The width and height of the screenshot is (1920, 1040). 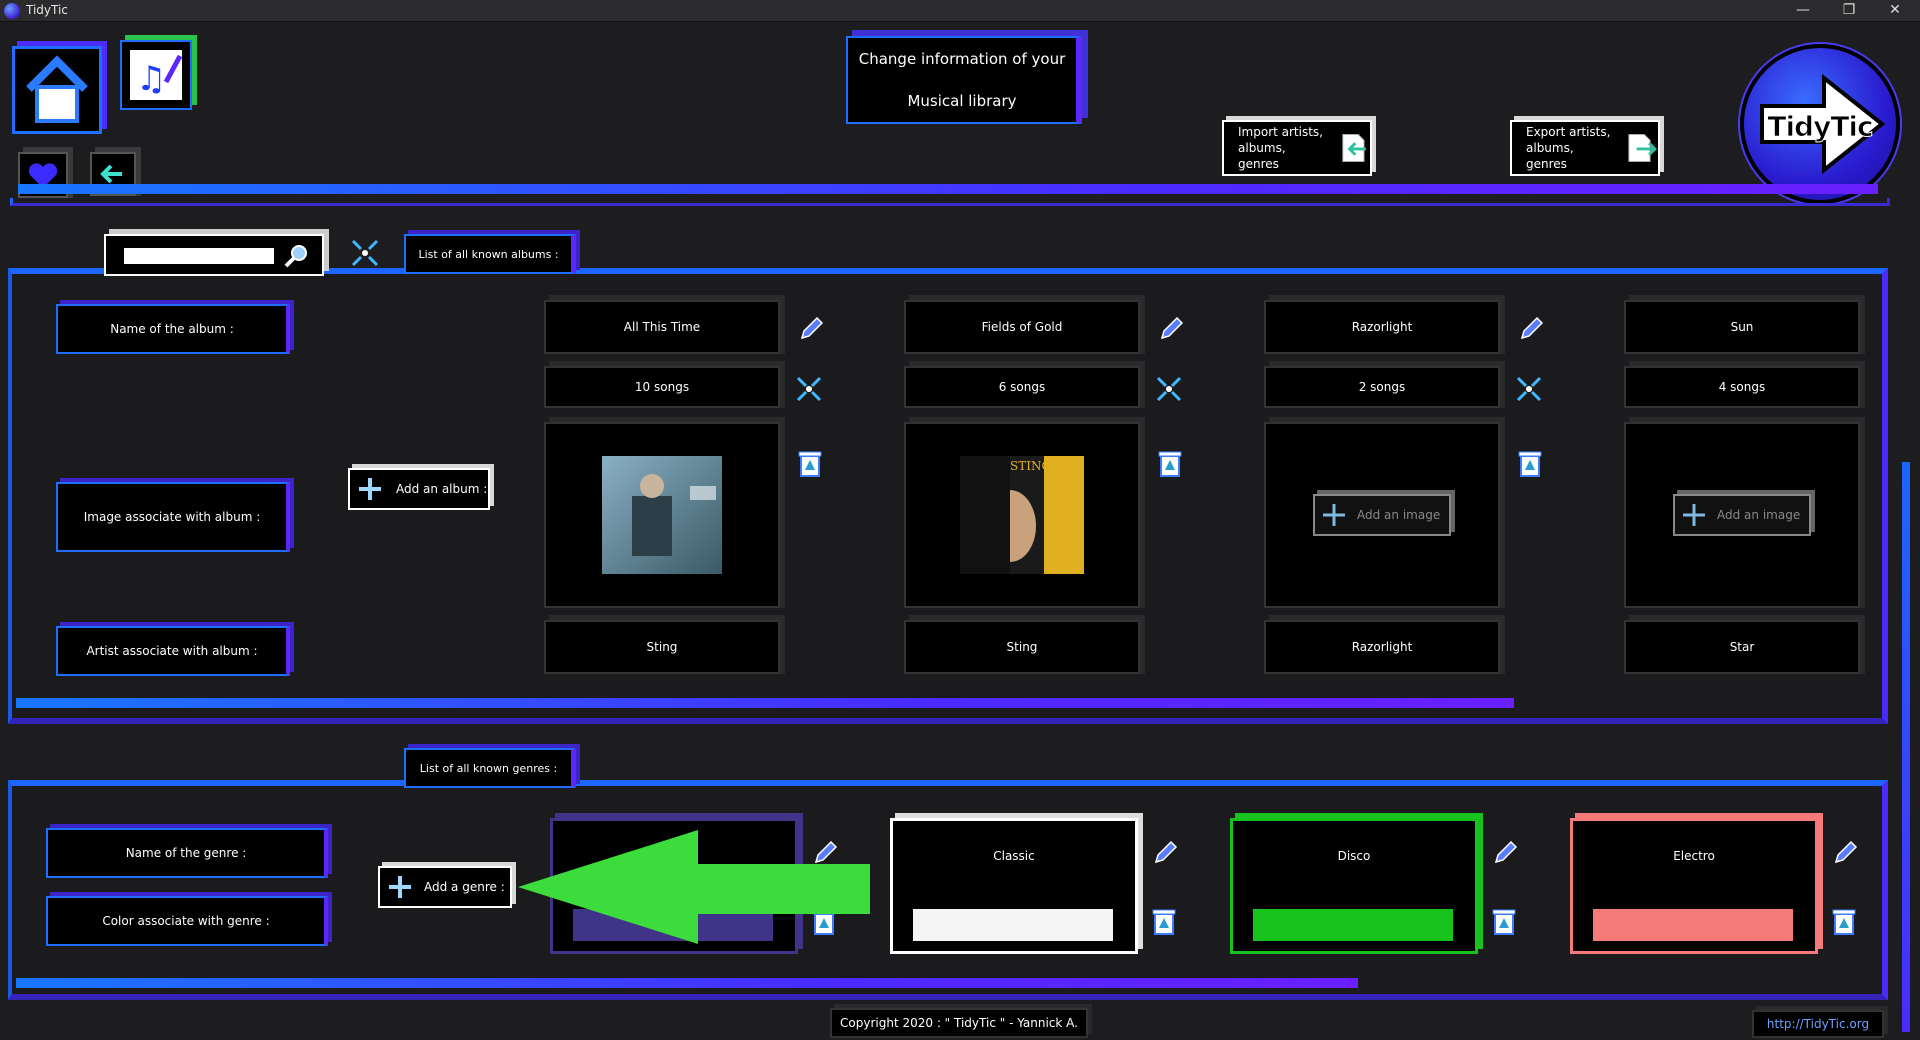 What do you see at coordinates (1550, 156) in the screenshot?
I see `export-label-line2: albums, genres` at bounding box center [1550, 156].